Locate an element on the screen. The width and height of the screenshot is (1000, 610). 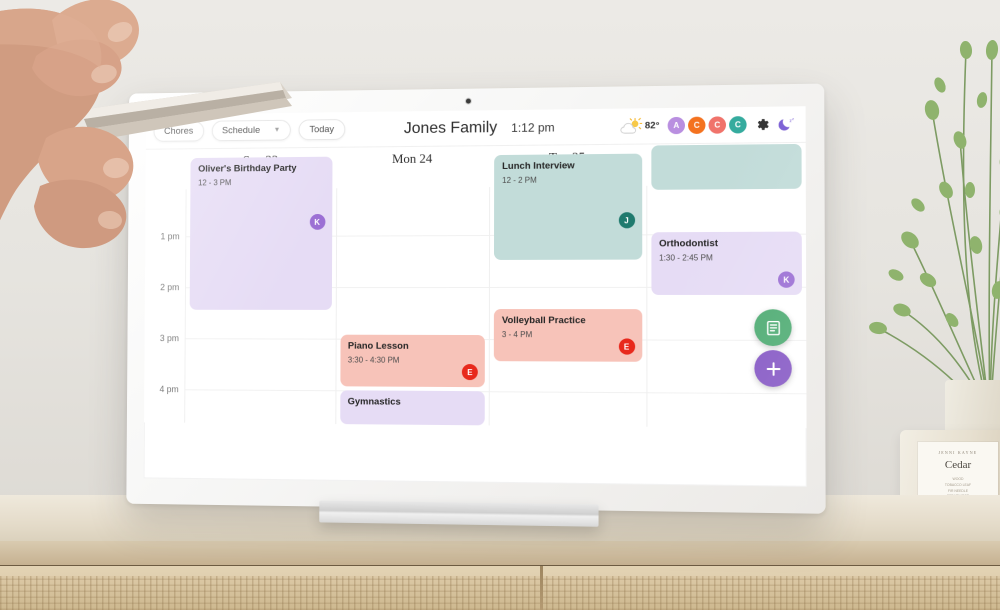
hand-phone-illustration is located at coordinates (146, 124).